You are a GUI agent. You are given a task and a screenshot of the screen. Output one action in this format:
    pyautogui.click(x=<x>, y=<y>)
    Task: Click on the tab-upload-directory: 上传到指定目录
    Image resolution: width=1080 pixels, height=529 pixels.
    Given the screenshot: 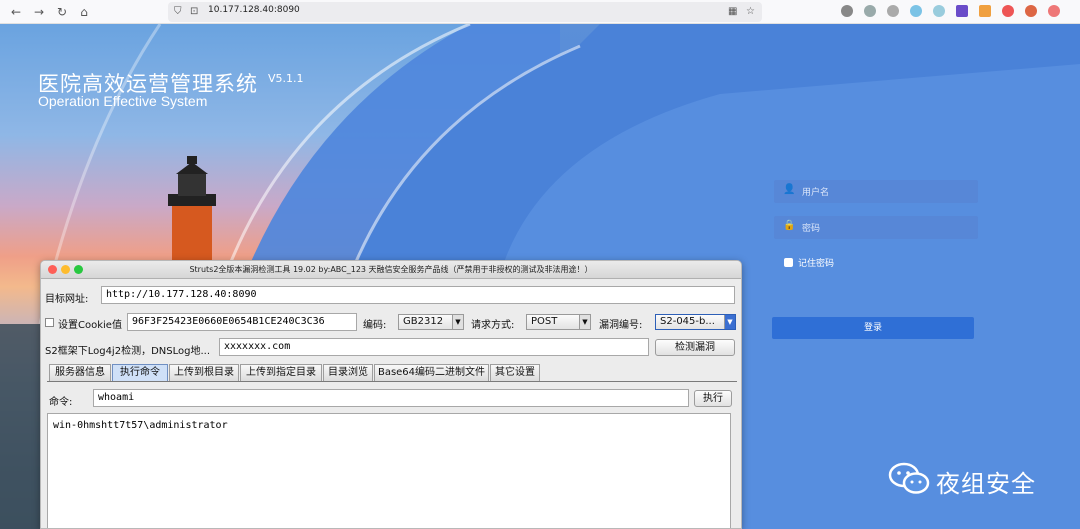 What is the action you would take?
    pyautogui.click(x=281, y=372)
    